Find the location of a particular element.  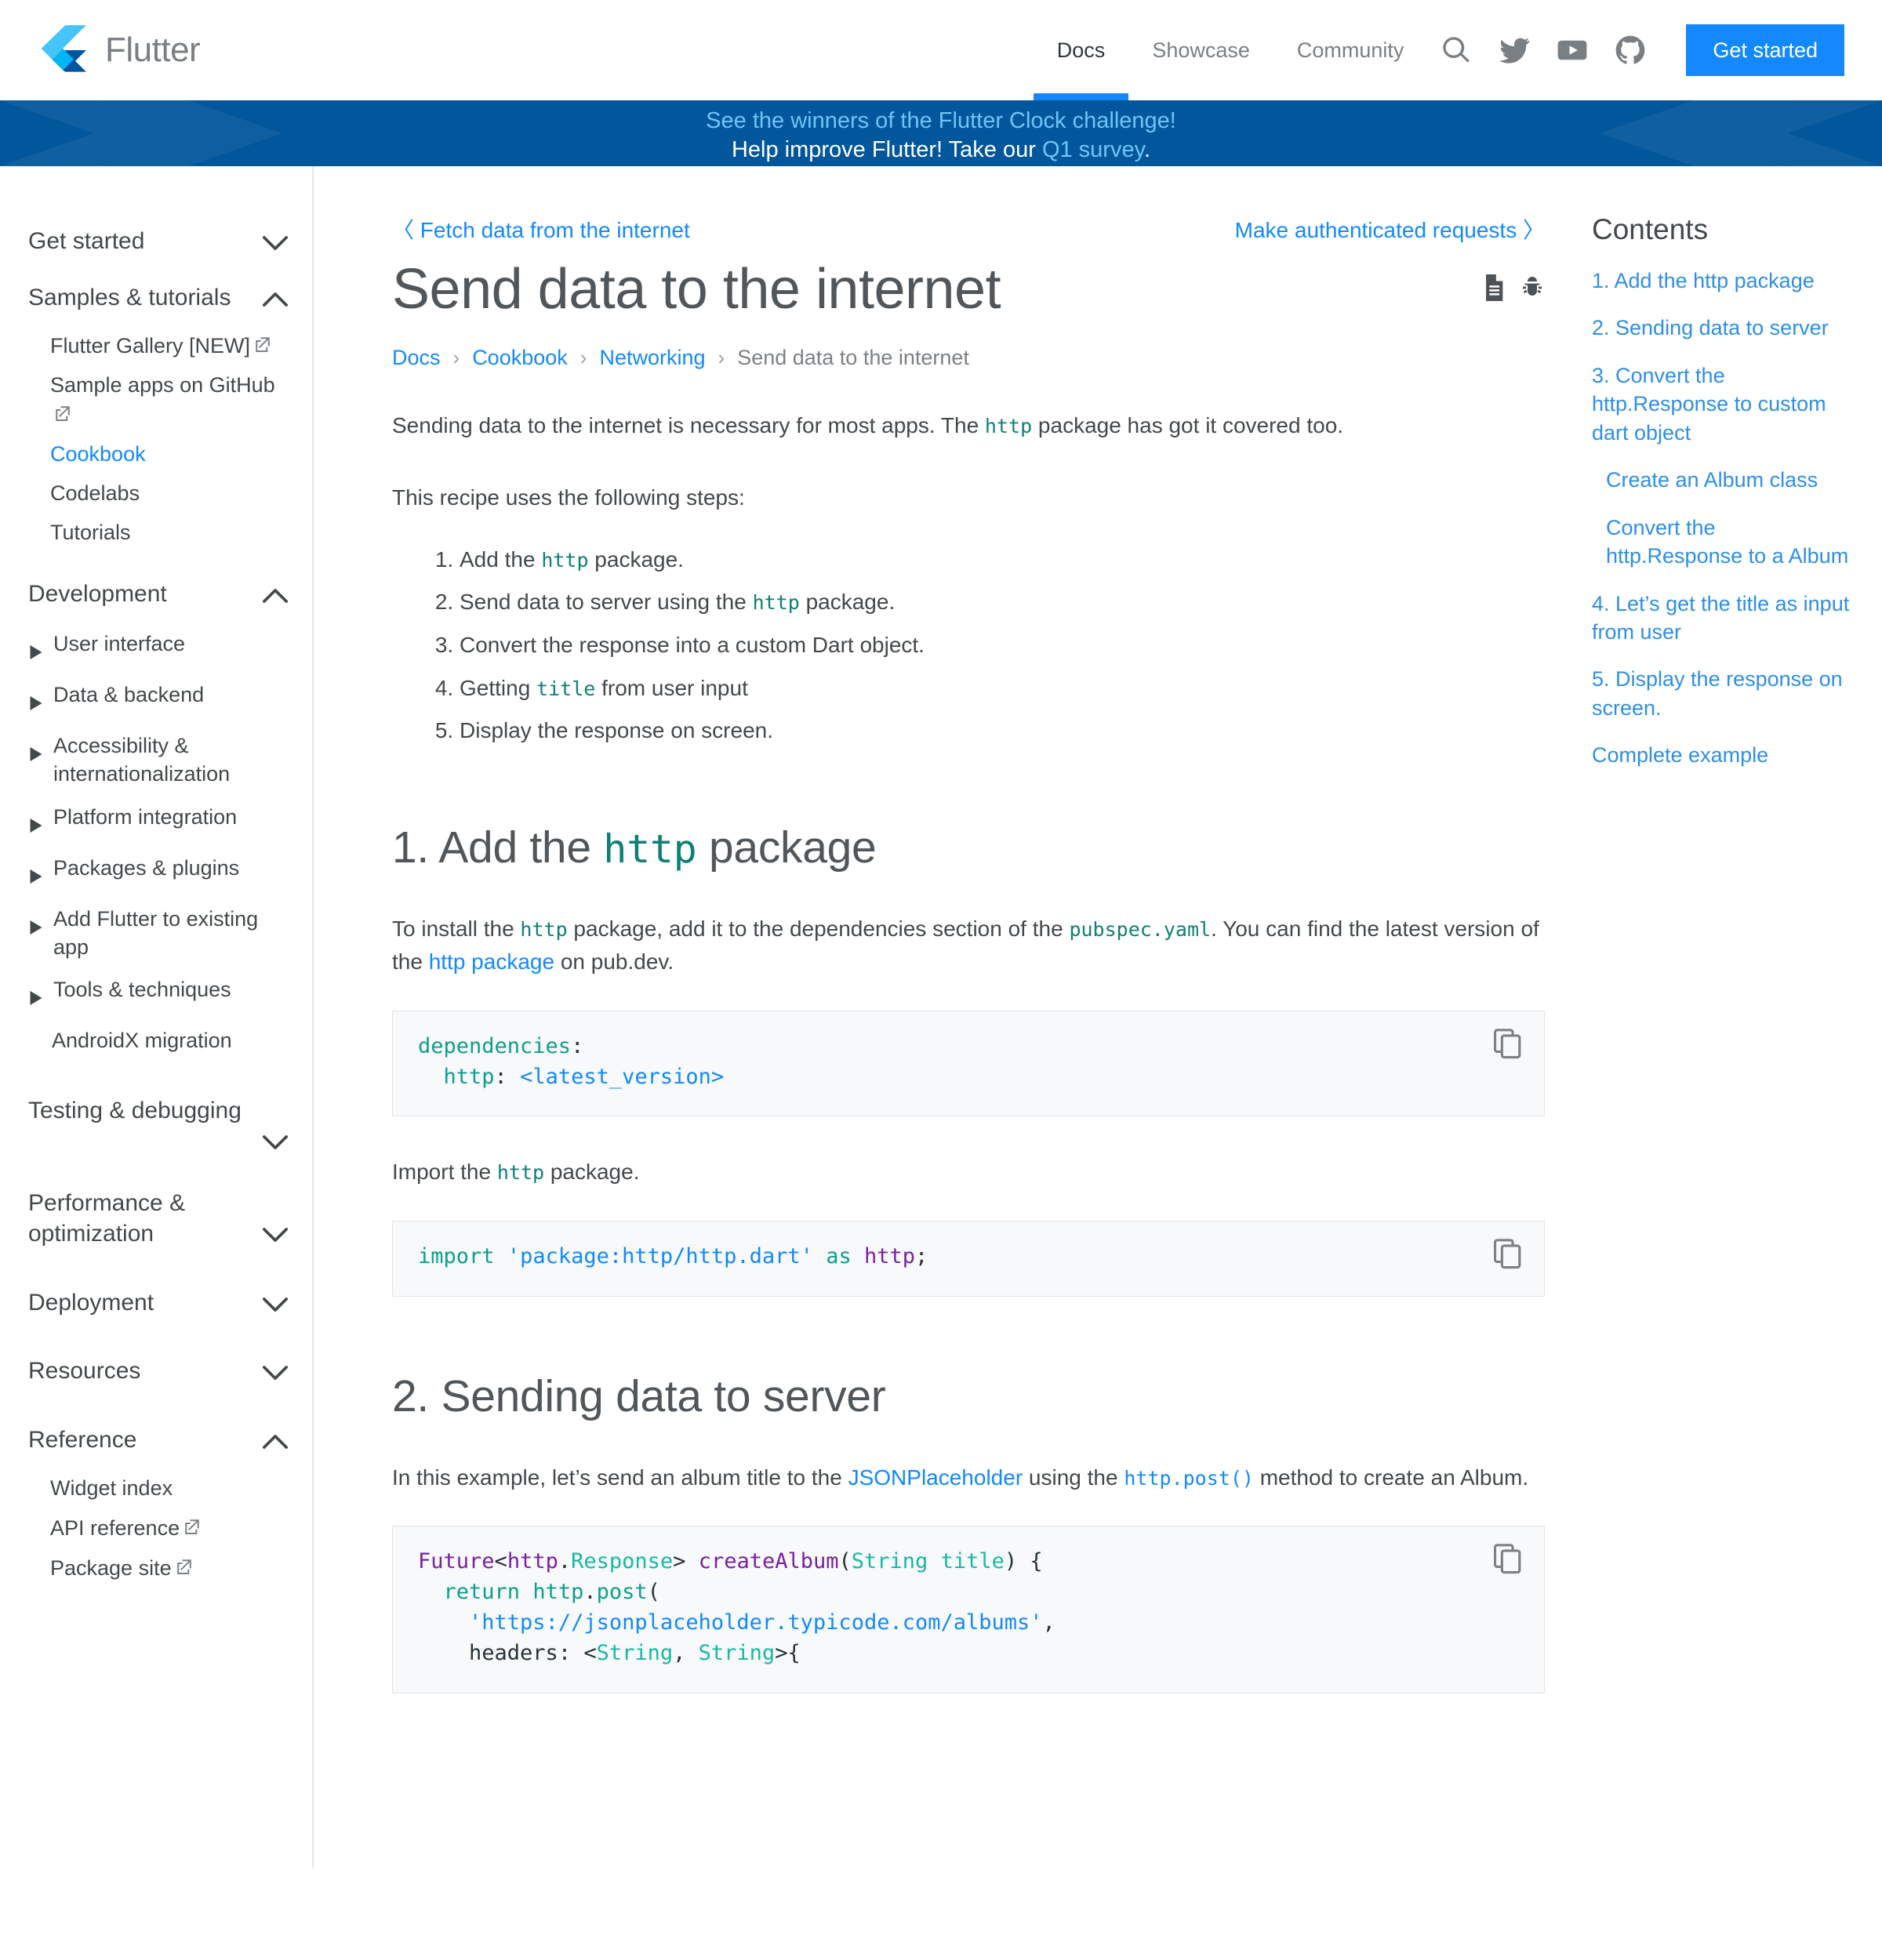

s2-c: method to create an Album. is located at coordinates (1391, 1477).